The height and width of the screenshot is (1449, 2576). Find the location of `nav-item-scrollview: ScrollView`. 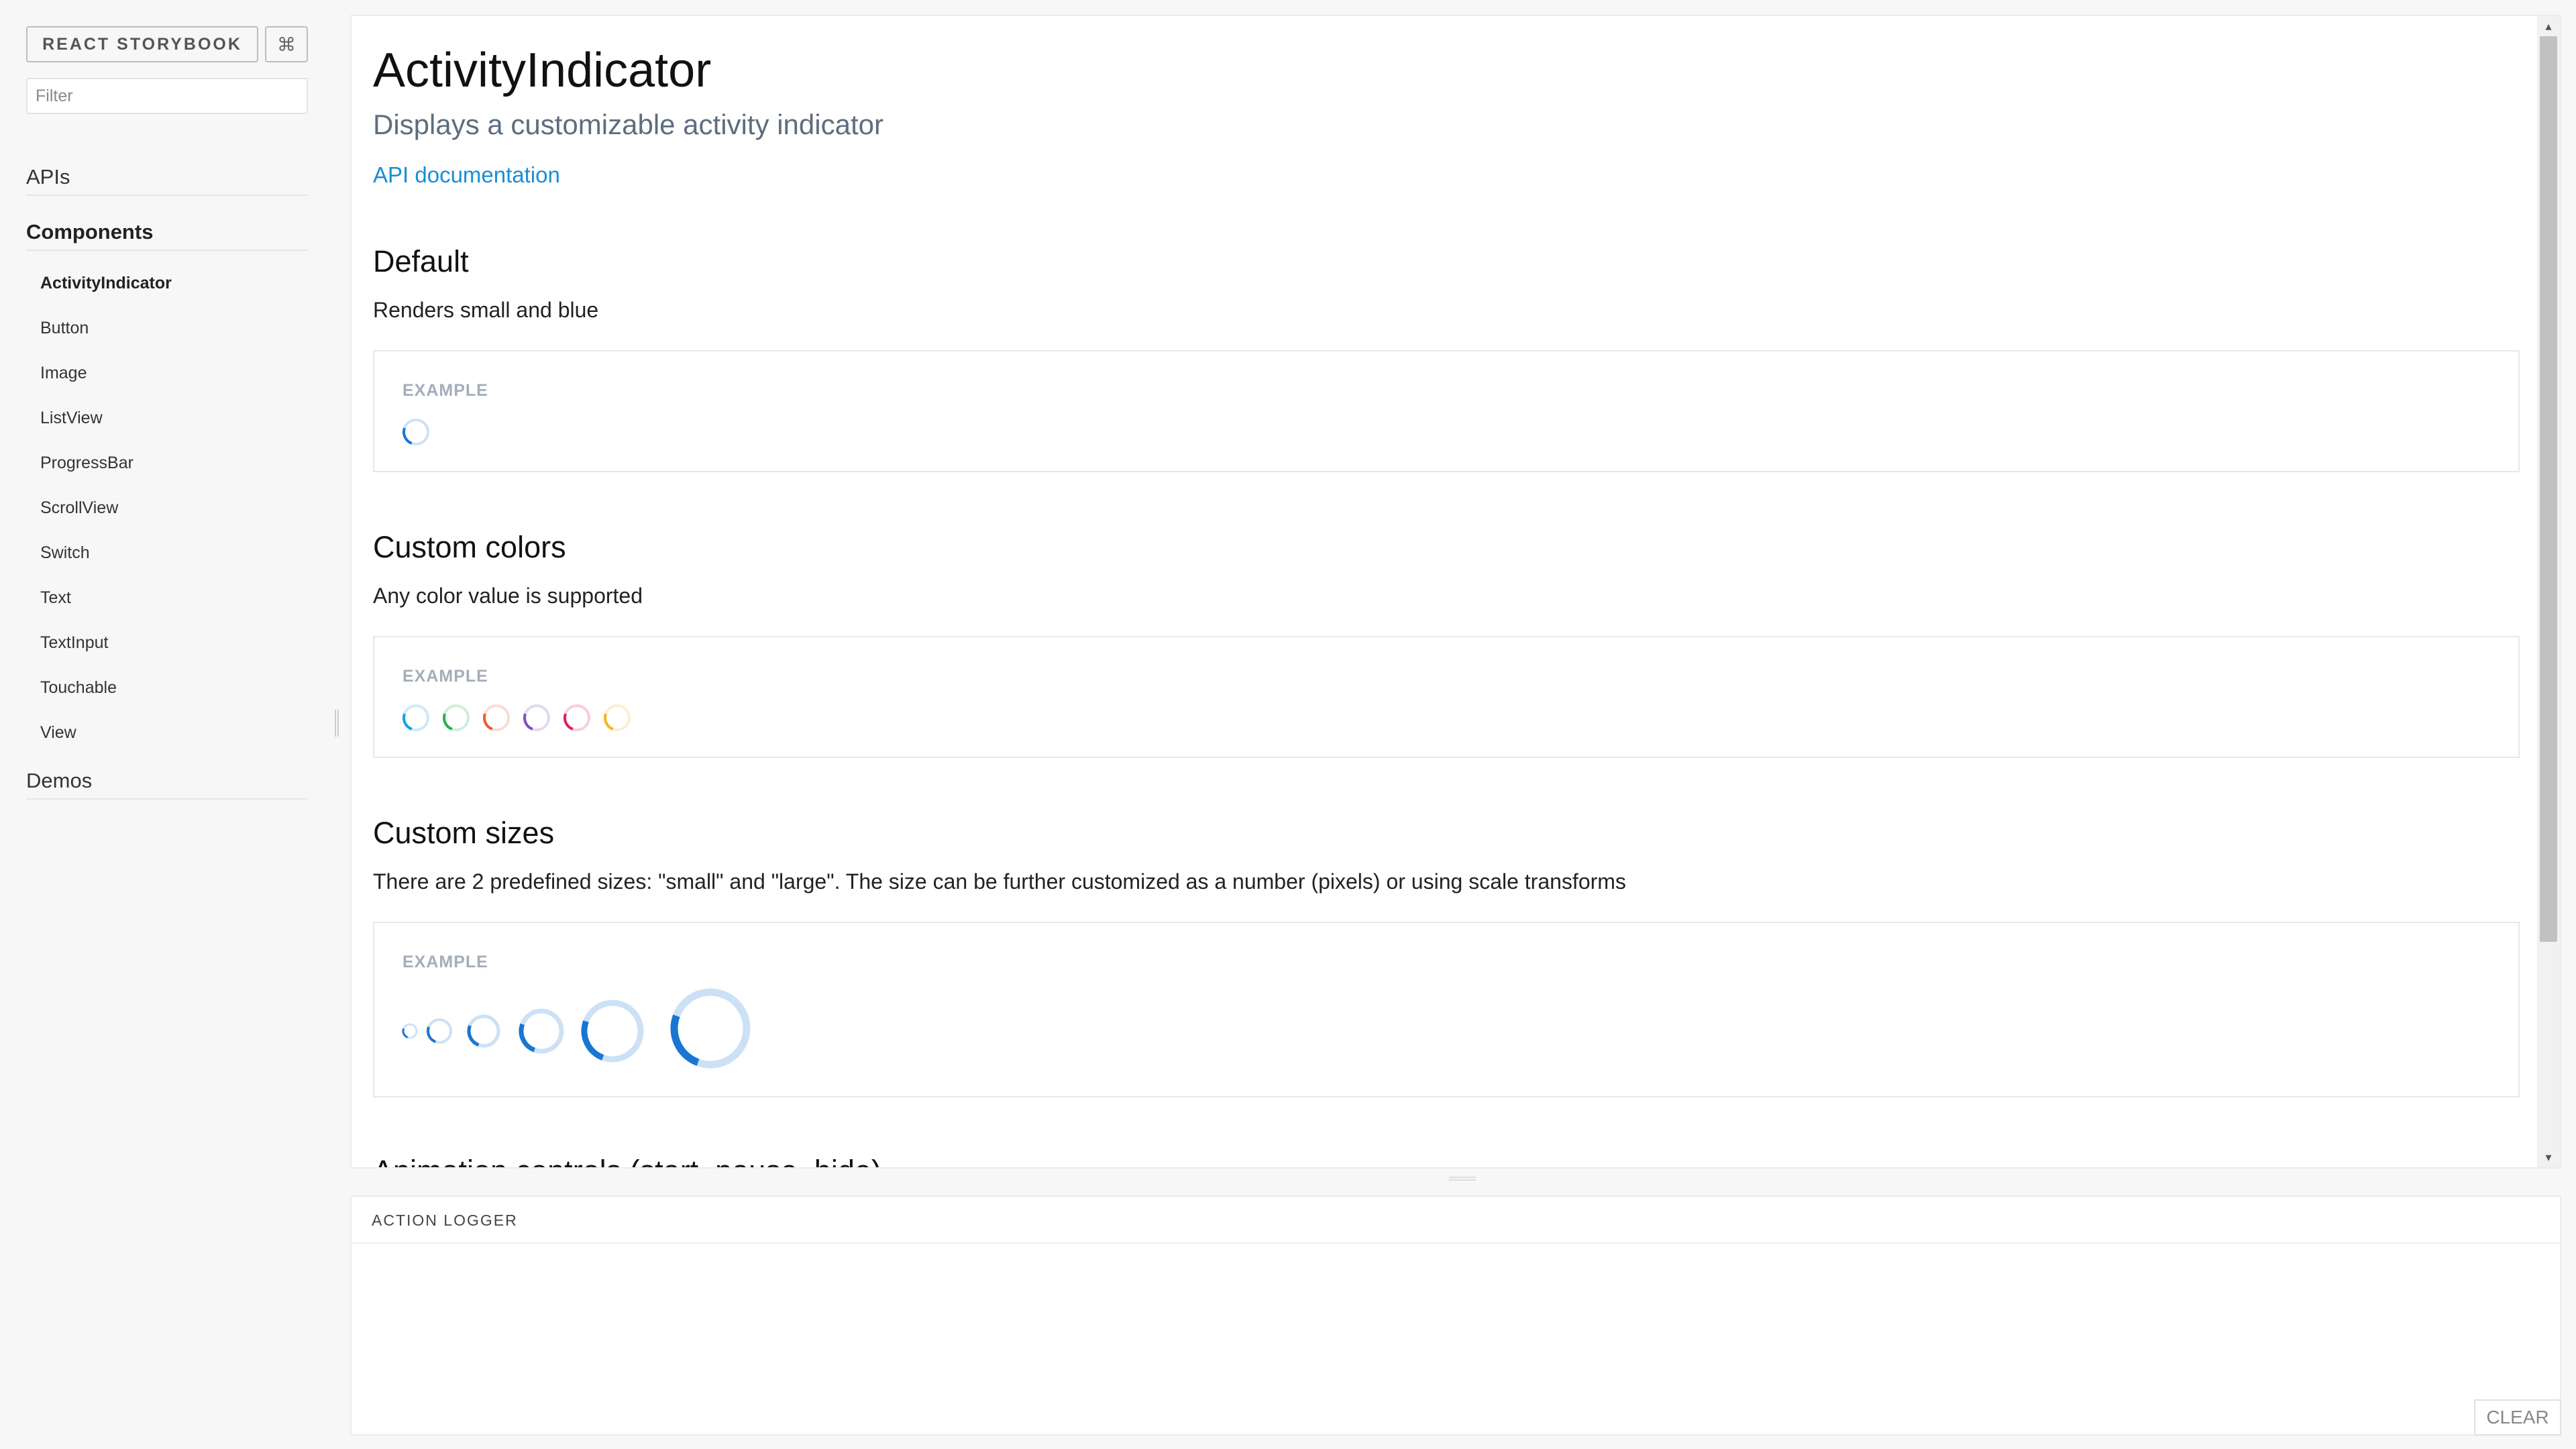

nav-item-scrollview: ScrollView is located at coordinates (79, 508).